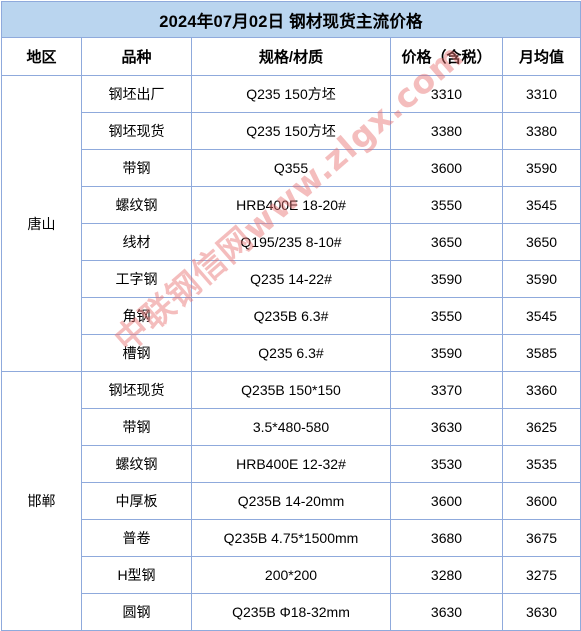  I want to click on spec-cell: HRB400E 18-20#, so click(291, 205).